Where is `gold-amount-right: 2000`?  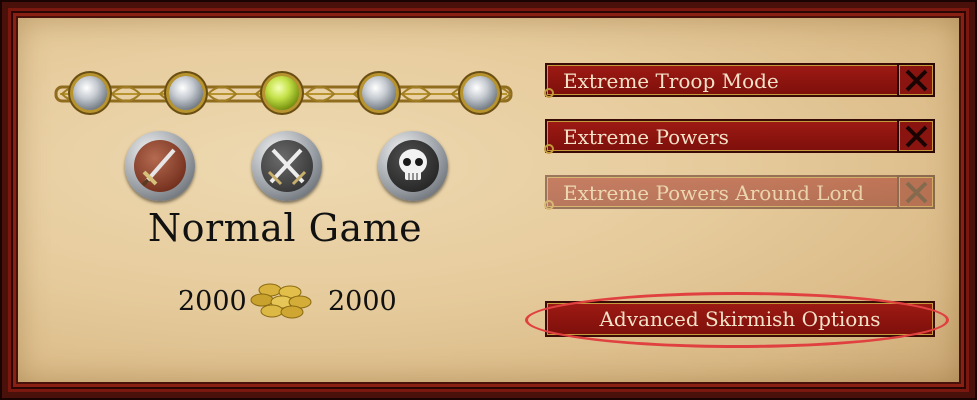 gold-amount-right: 2000 is located at coordinates (362, 301).